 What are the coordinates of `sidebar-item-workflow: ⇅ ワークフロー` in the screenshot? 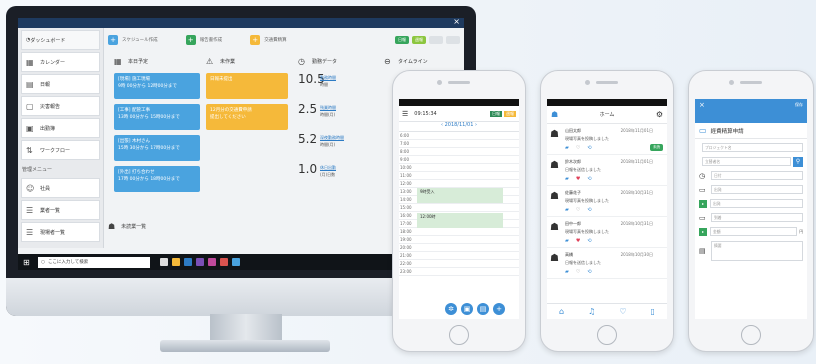 It's located at (60, 150).